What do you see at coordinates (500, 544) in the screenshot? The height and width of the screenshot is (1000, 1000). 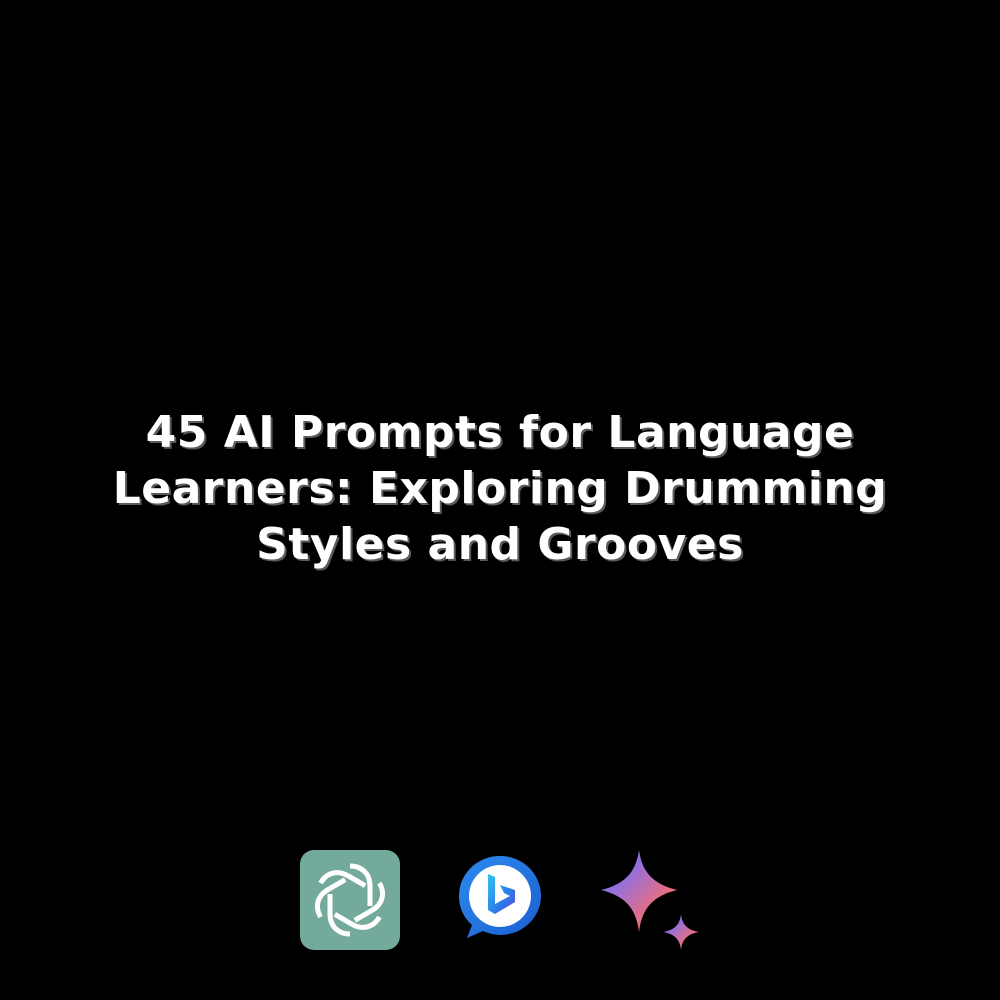 I see `title-line-3: Styles and Grooves` at bounding box center [500, 544].